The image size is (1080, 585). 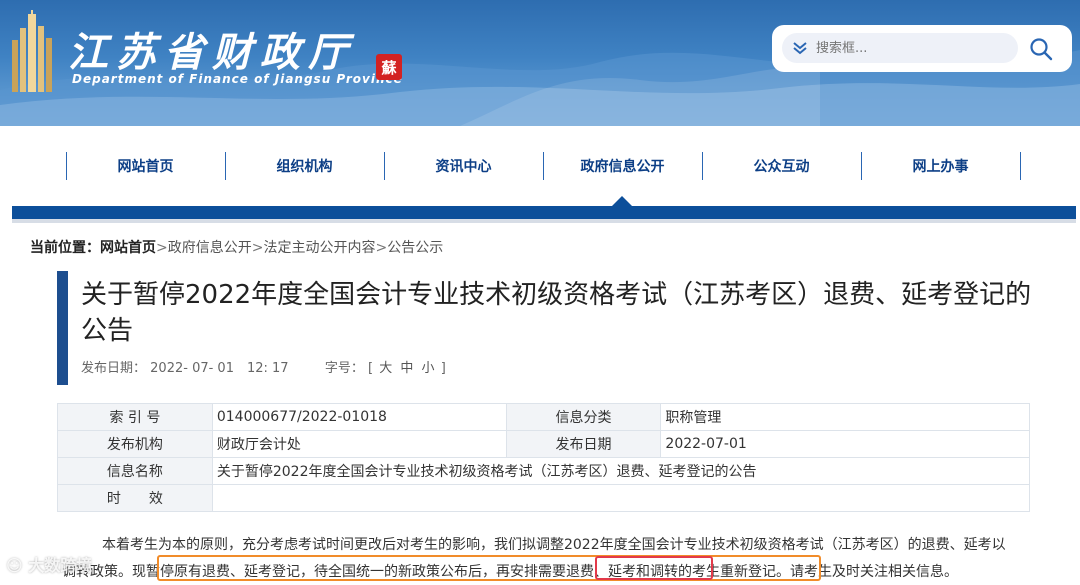 I want to click on breadcrumb-label: 当前位置：, so click(x=65, y=248).